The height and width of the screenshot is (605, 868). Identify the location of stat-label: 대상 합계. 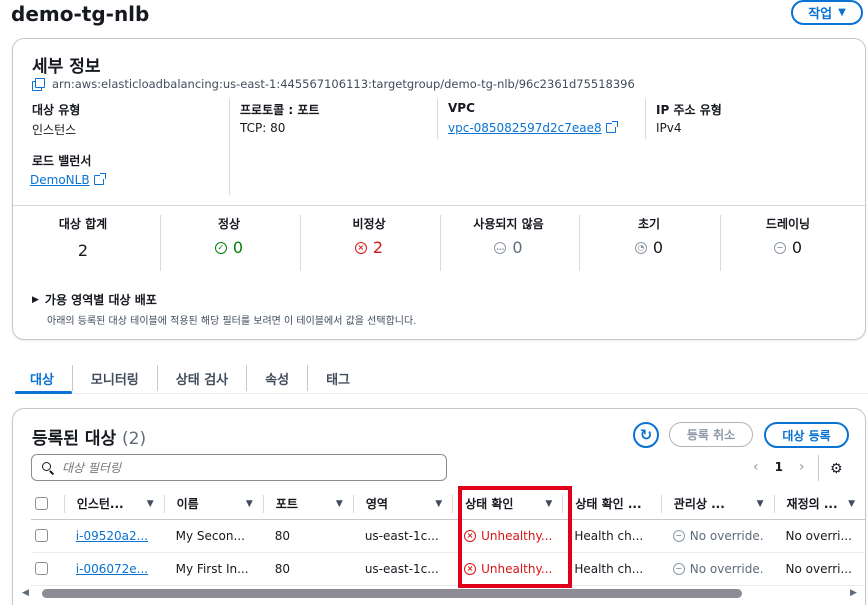
(83, 224).